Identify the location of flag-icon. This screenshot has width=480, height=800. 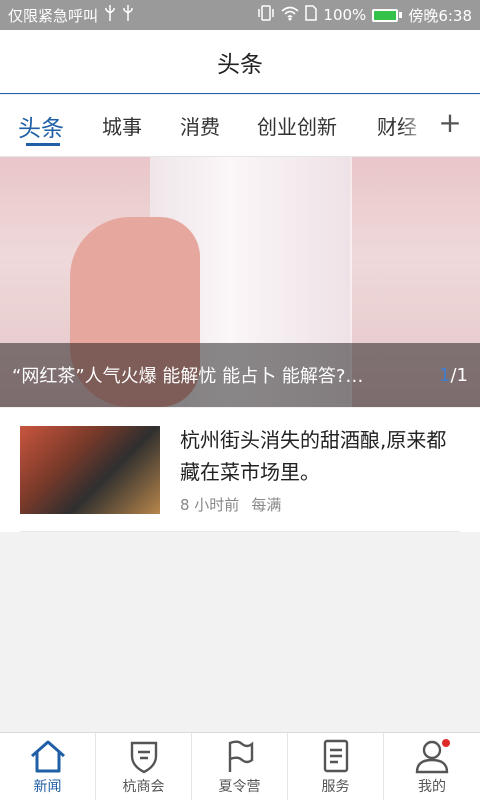
(240, 756).